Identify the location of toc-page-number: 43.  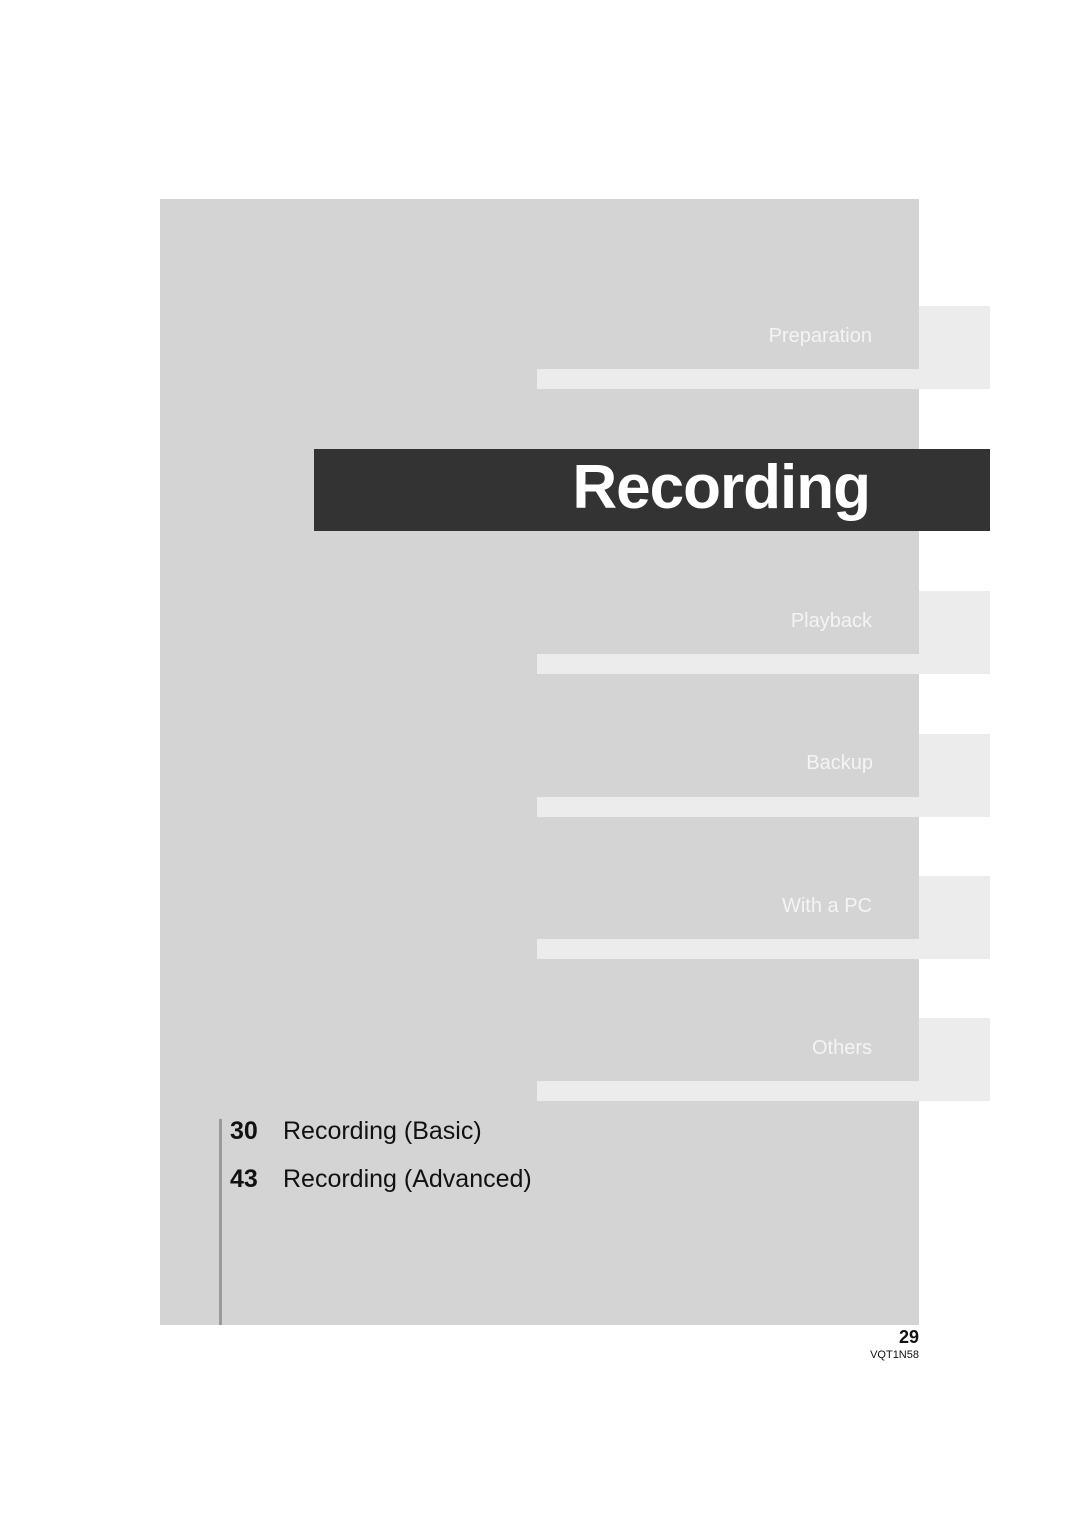
(244, 1179).